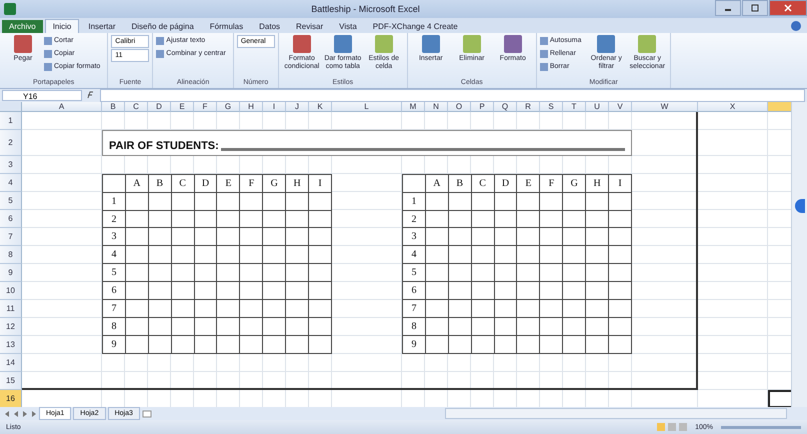 The width and height of the screenshot is (807, 434). What do you see at coordinates (11, 183) in the screenshot?
I see `row-header: 4` at bounding box center [11, 183].